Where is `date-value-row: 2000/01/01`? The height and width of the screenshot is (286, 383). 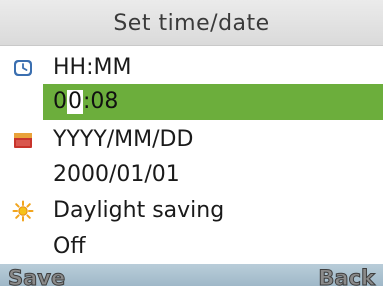
date-value-row: 2000/01/01 is located at coordinates (191, 175).